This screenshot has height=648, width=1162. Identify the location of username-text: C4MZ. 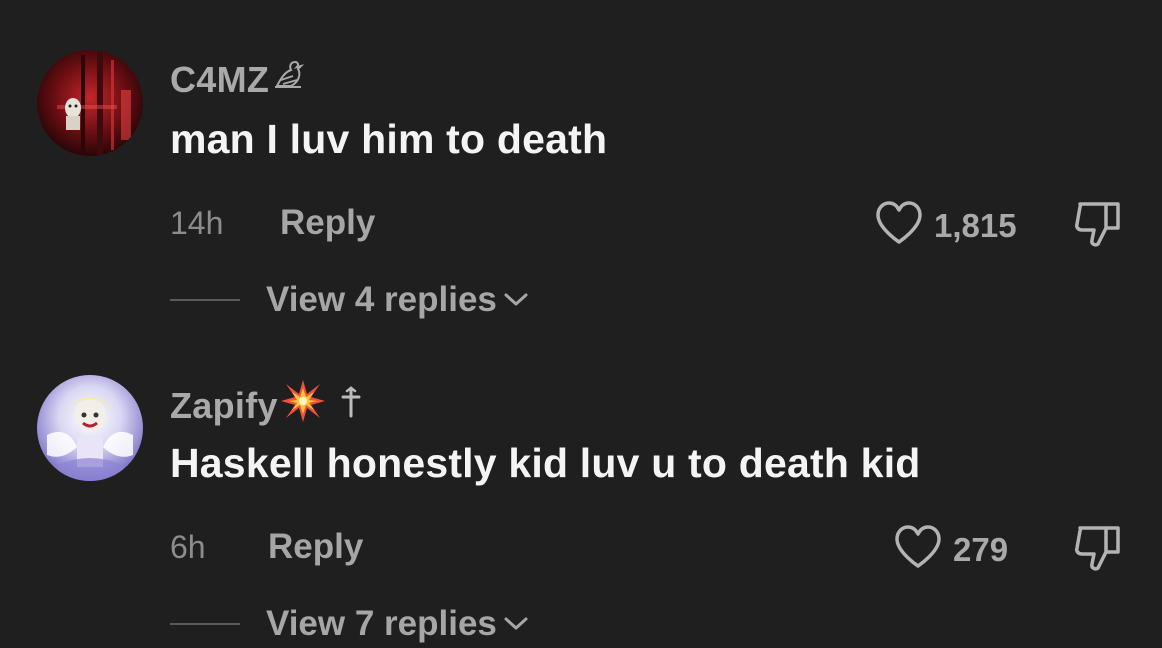
(220, 79).